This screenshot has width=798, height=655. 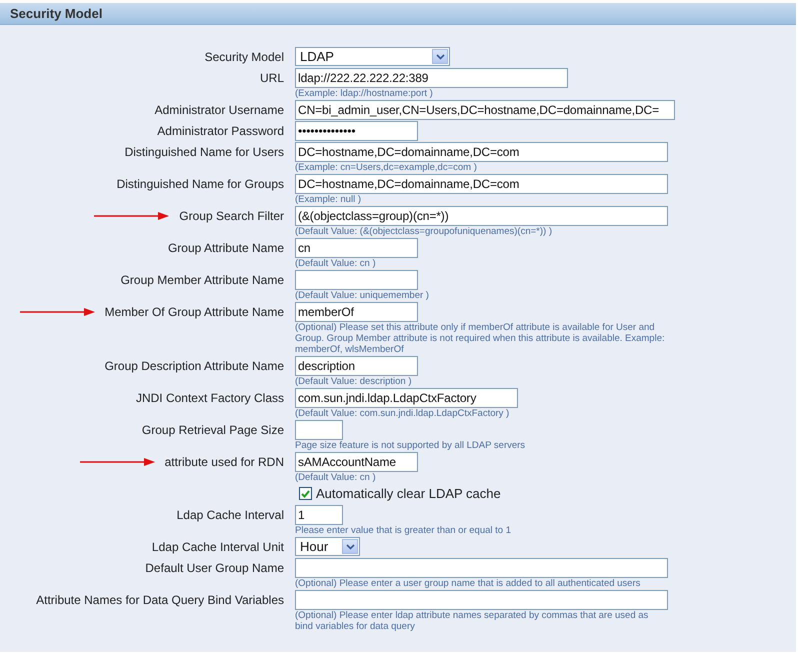 What do you see at coordinates (403, 530) in the screenshot?
I see `field-hint: Please enter value that is greater than or equal to 1` at bounding box center [403, 530].